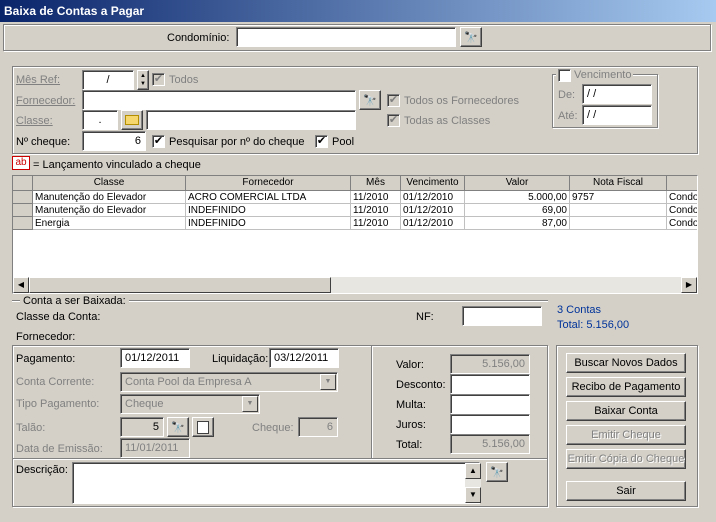  Describe the element at coordinates (273, 428) in the screenshot. I see `cheque-label: Cheque:` at that location.